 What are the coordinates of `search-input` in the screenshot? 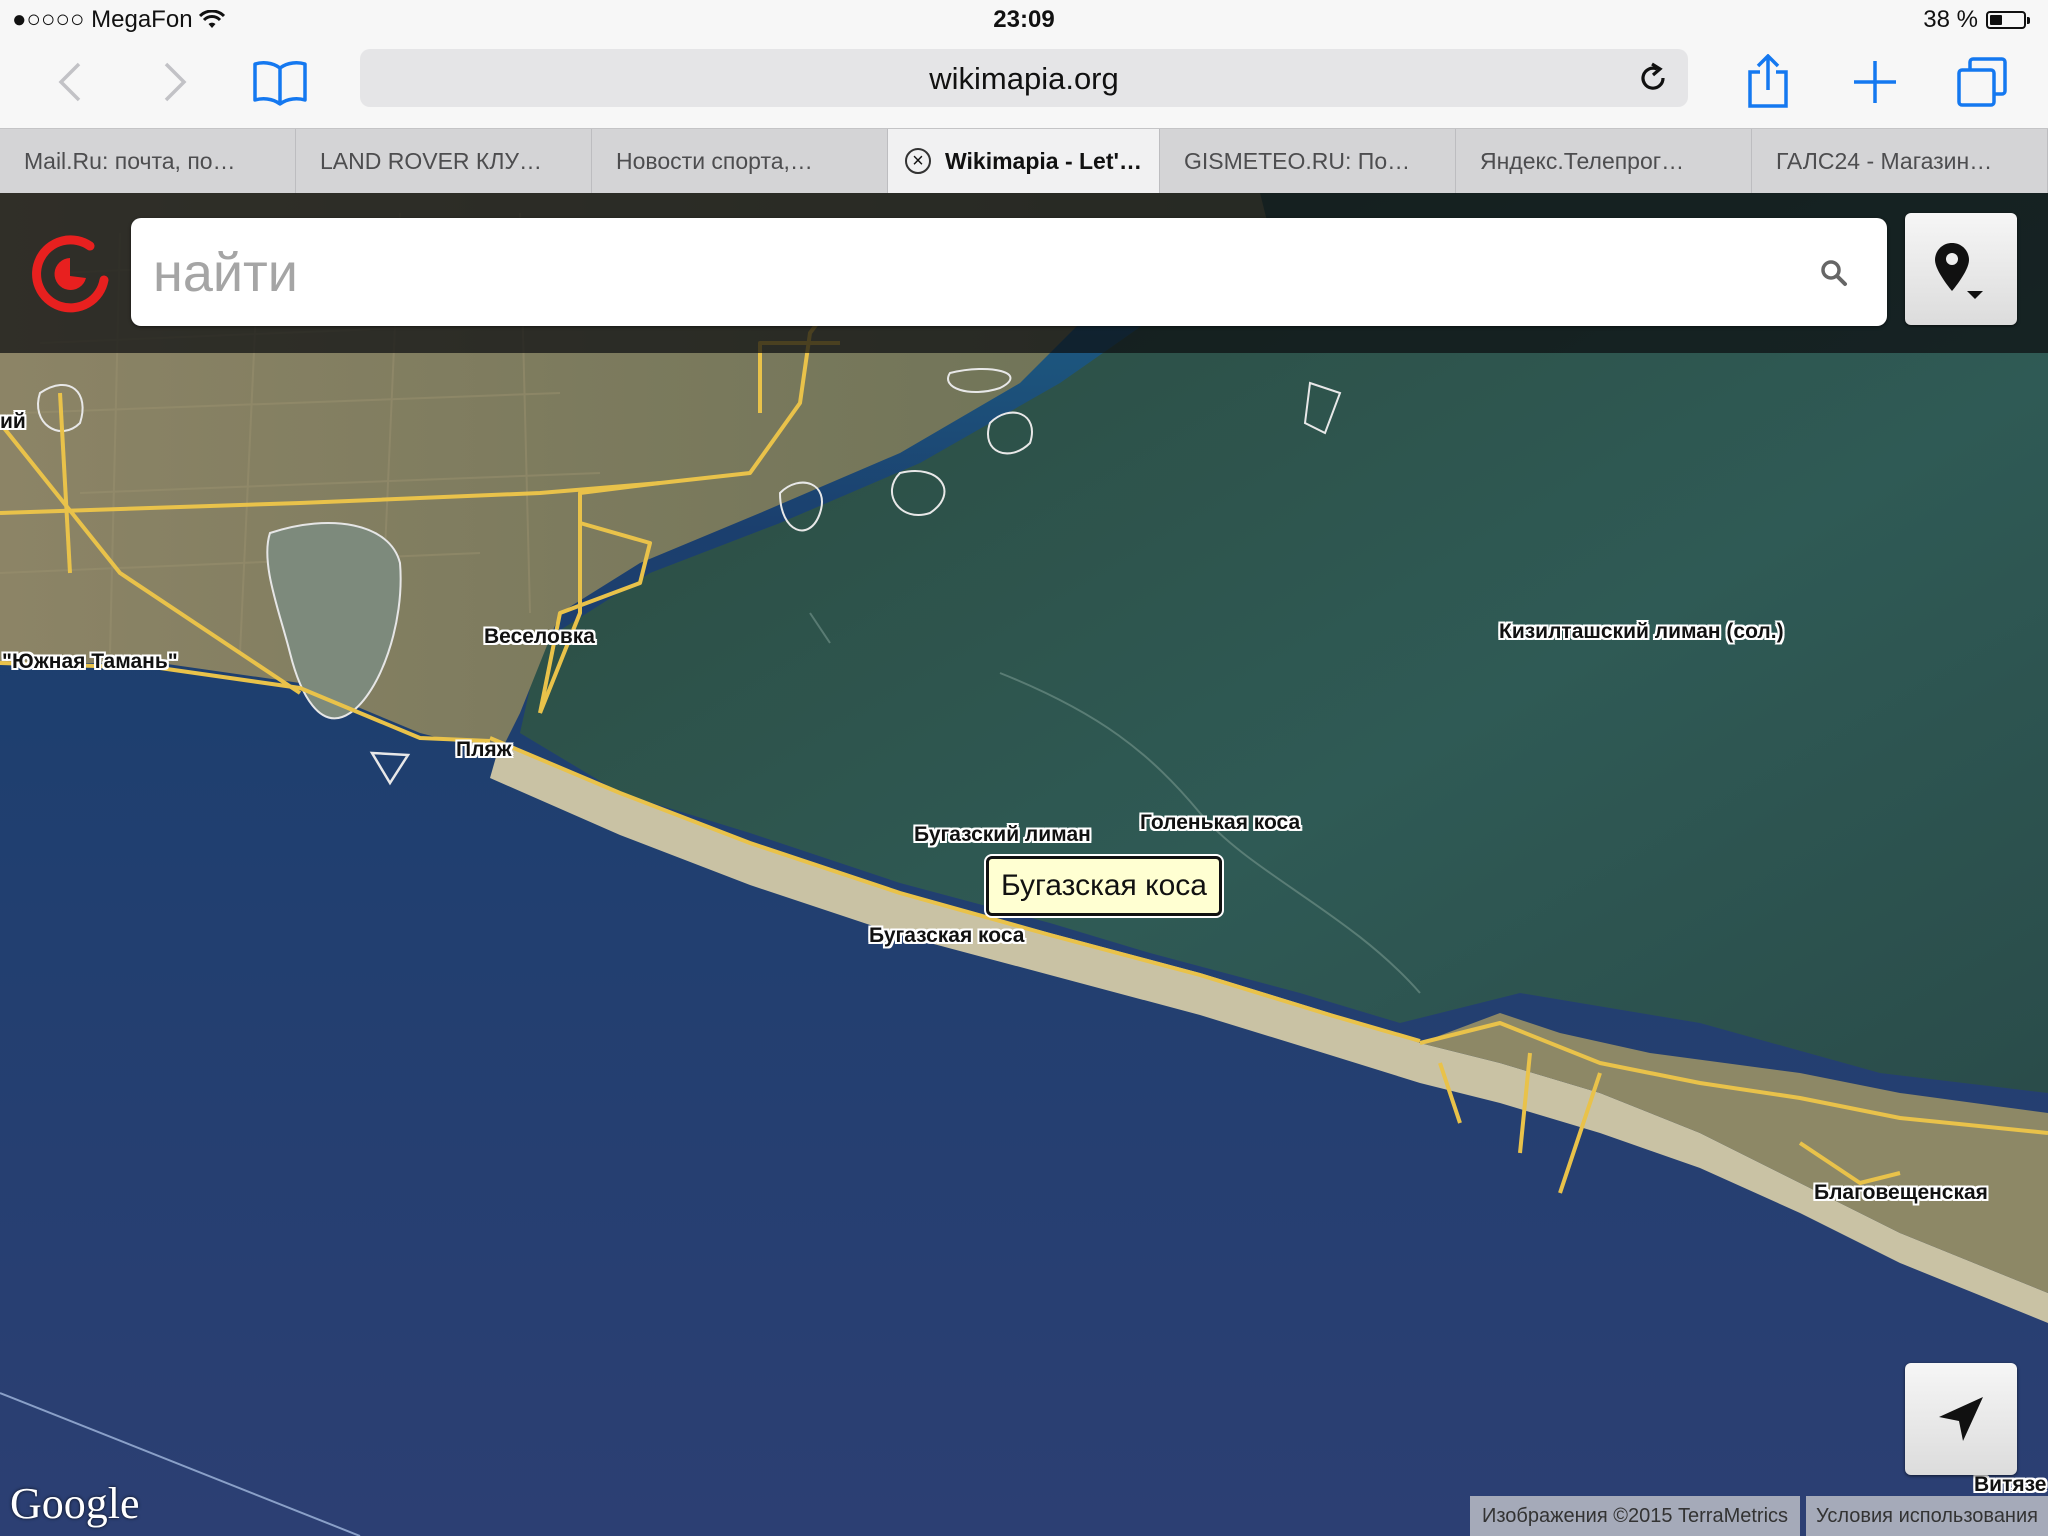 It's located at (983, 273).